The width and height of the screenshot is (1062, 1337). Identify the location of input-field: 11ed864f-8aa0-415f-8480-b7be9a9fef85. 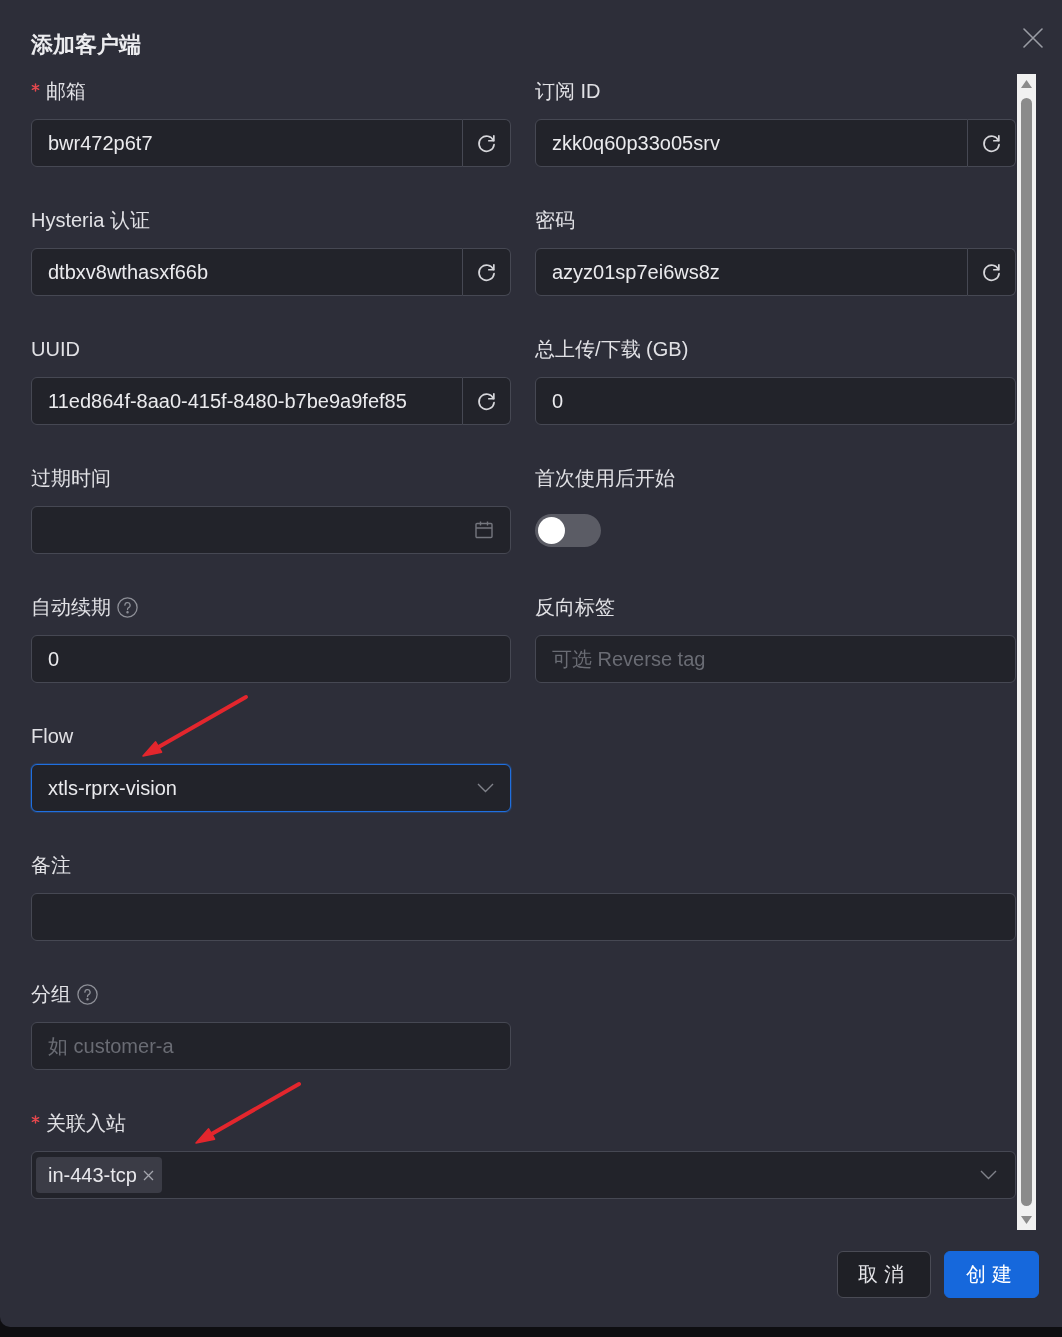
(247, 401).